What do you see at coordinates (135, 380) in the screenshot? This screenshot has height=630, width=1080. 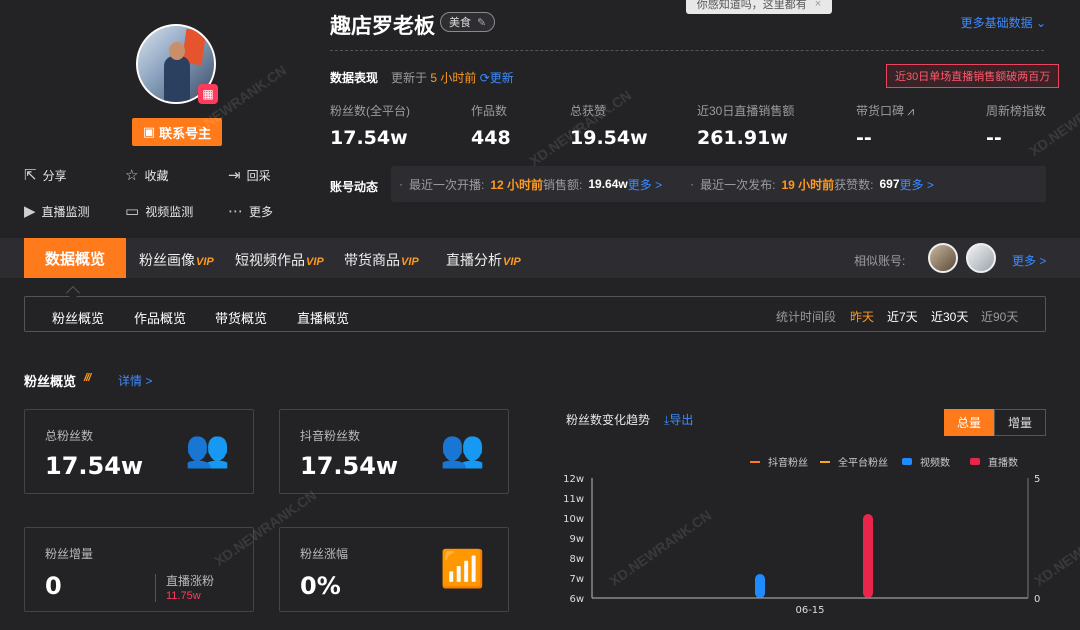 I see `section-detail-link: 详情 >` at bounding box center [135, 380].